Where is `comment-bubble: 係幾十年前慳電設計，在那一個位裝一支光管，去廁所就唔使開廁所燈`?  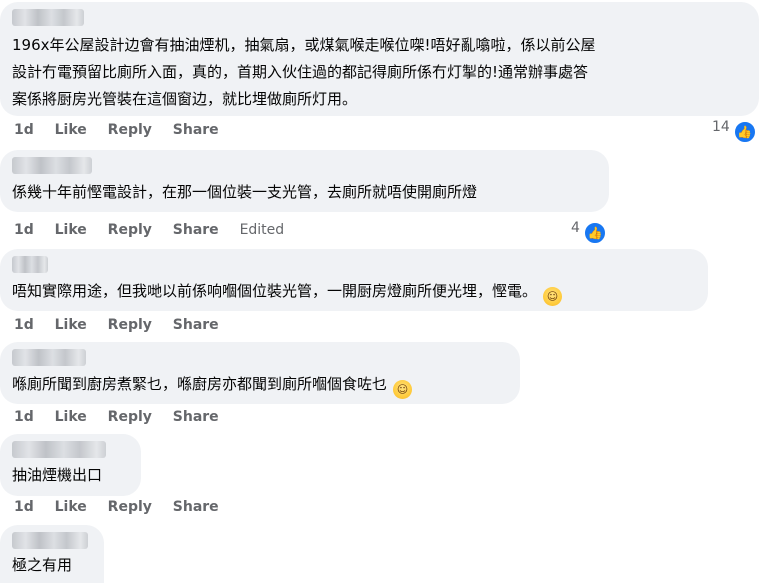 comment-bubble: 係幾十年前慳電設計，在那一個位裝一支光管，去廁所就唔使開廁所燈 is located at coordinates (304, 181).